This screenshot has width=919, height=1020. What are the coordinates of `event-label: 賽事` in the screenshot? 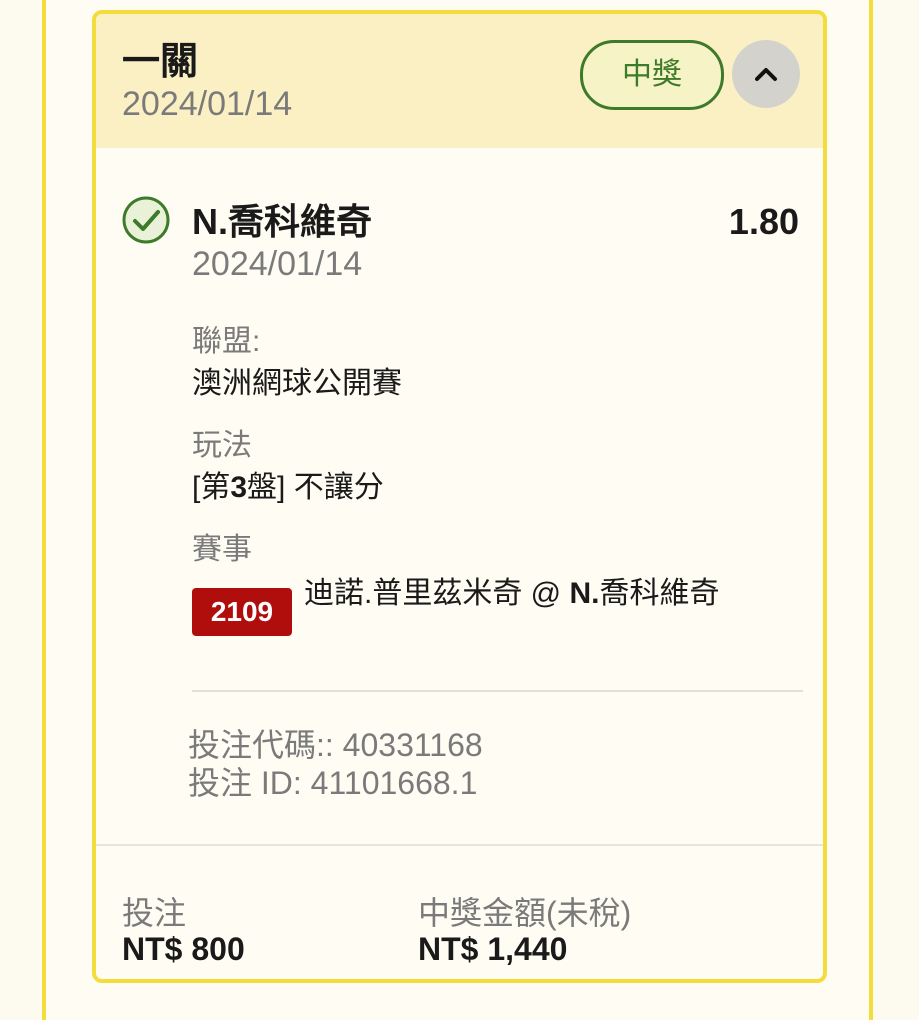 It's located at (222, 549).